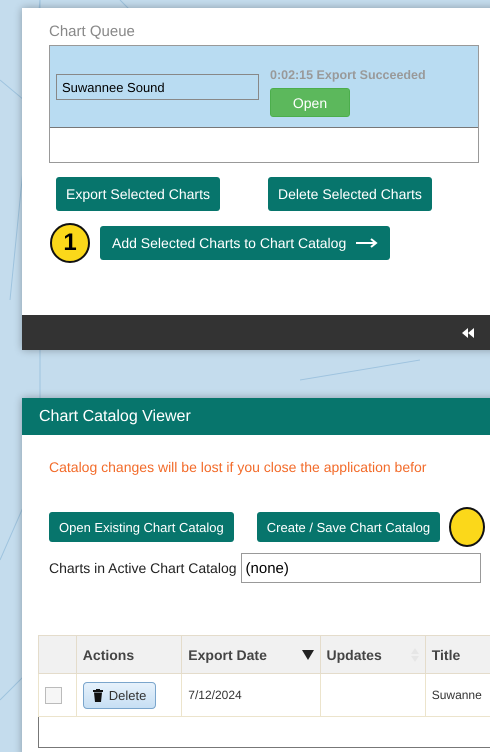 The height and width of the screenshot is (752, 490). I want to click on chart-name-field: Suwannee Sound, so click(157, 87).